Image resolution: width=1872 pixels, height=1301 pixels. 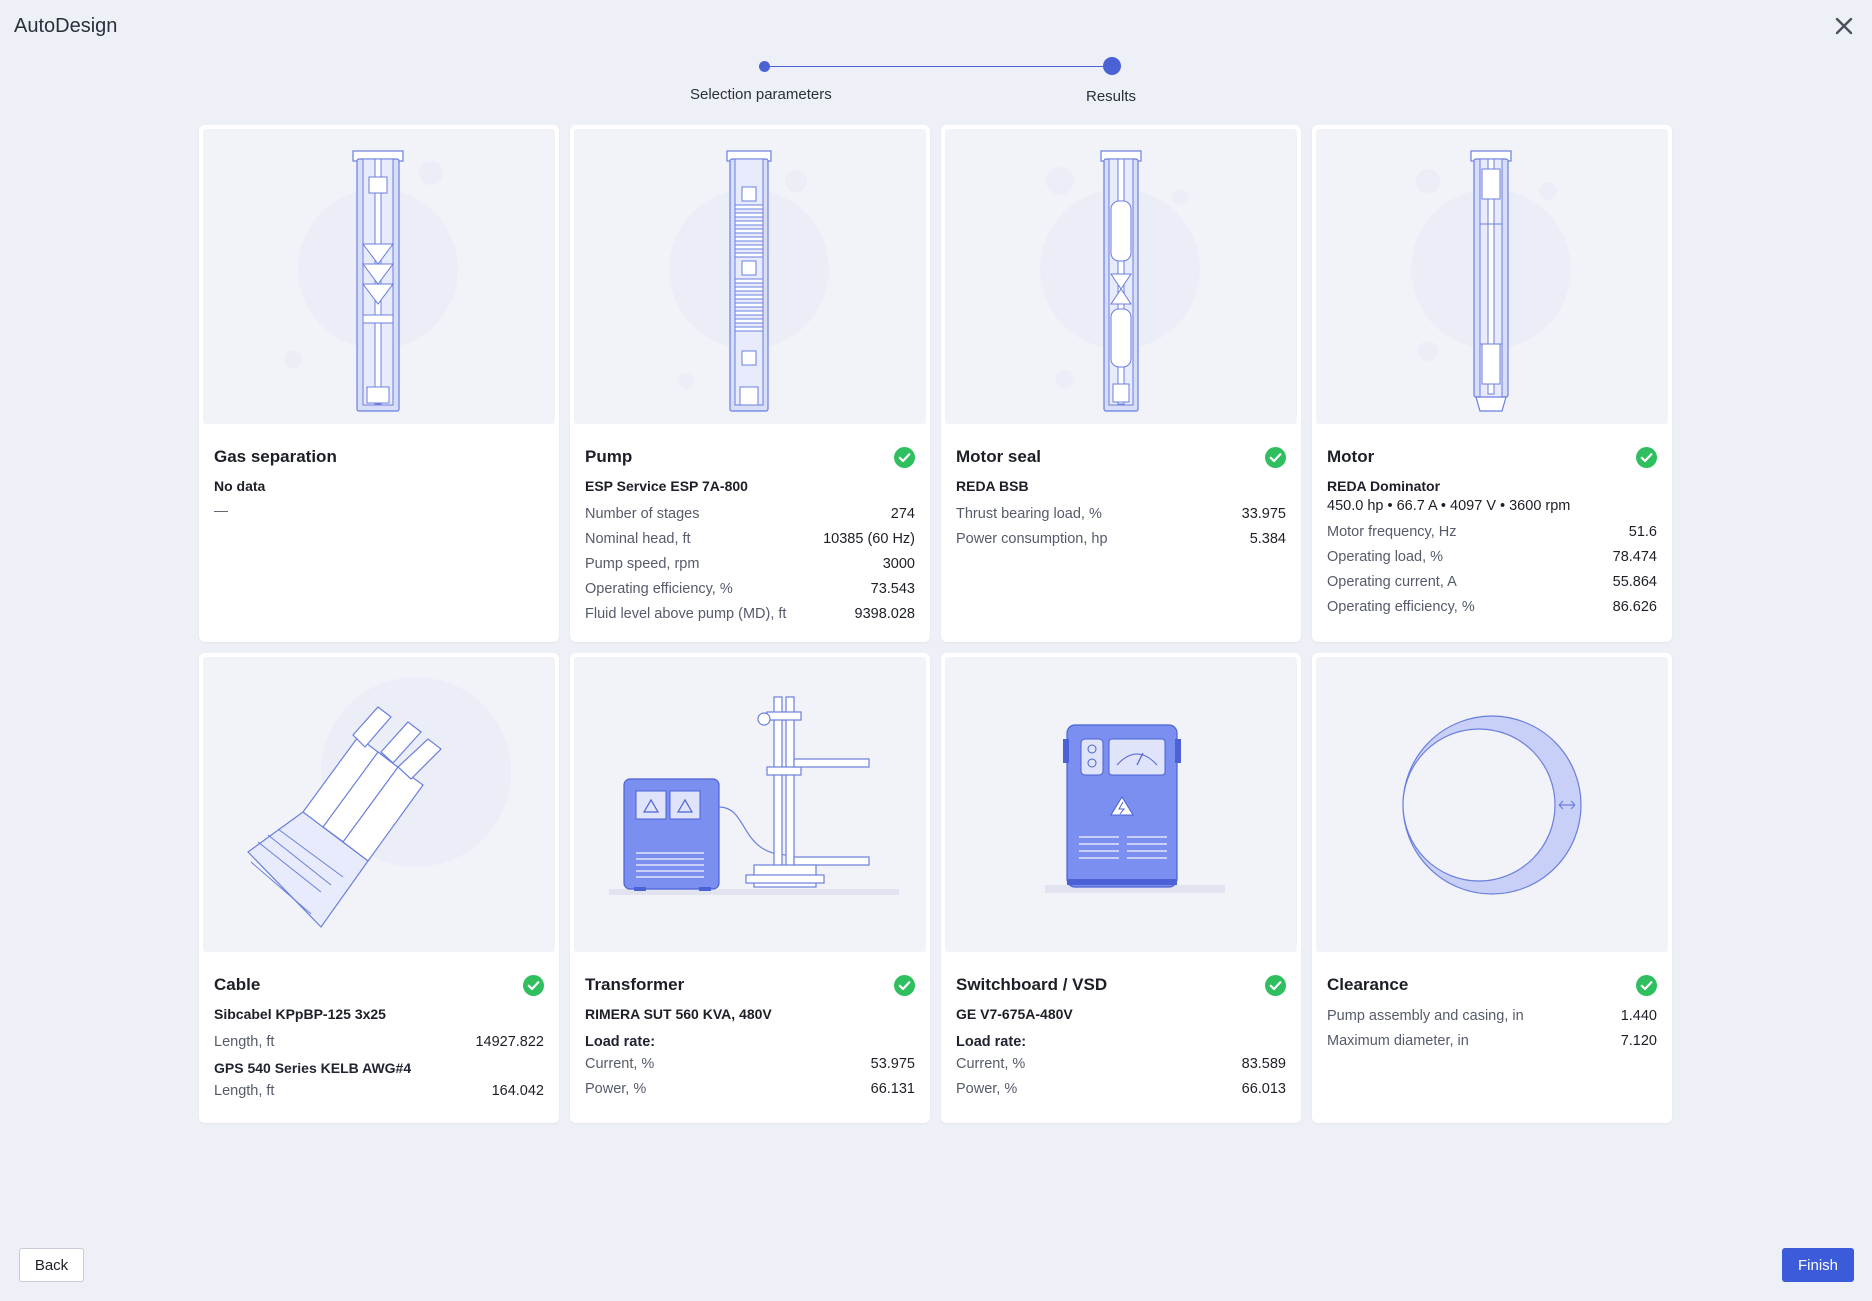 I want to click on switchboard-illustration, so click(x=1121, y=804).